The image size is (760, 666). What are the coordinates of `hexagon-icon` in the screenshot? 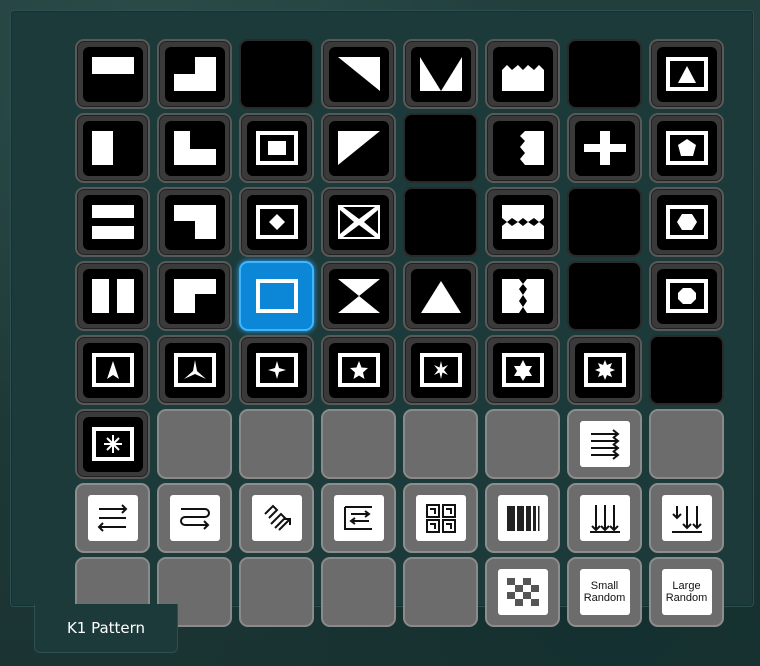 It's located at (686, 222).